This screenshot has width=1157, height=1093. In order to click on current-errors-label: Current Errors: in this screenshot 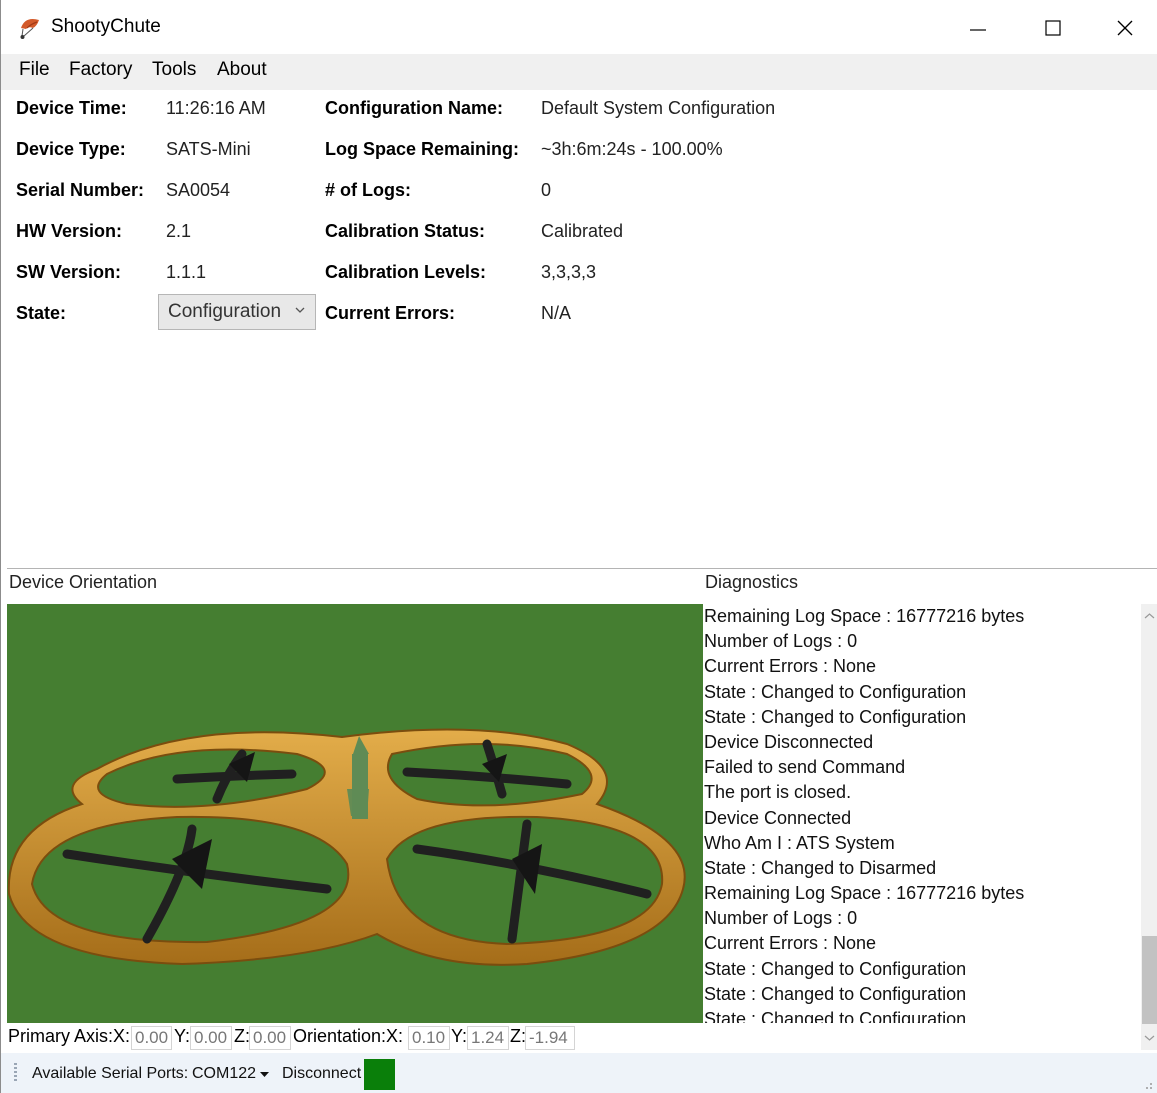, I will do `click(390, 313)`.